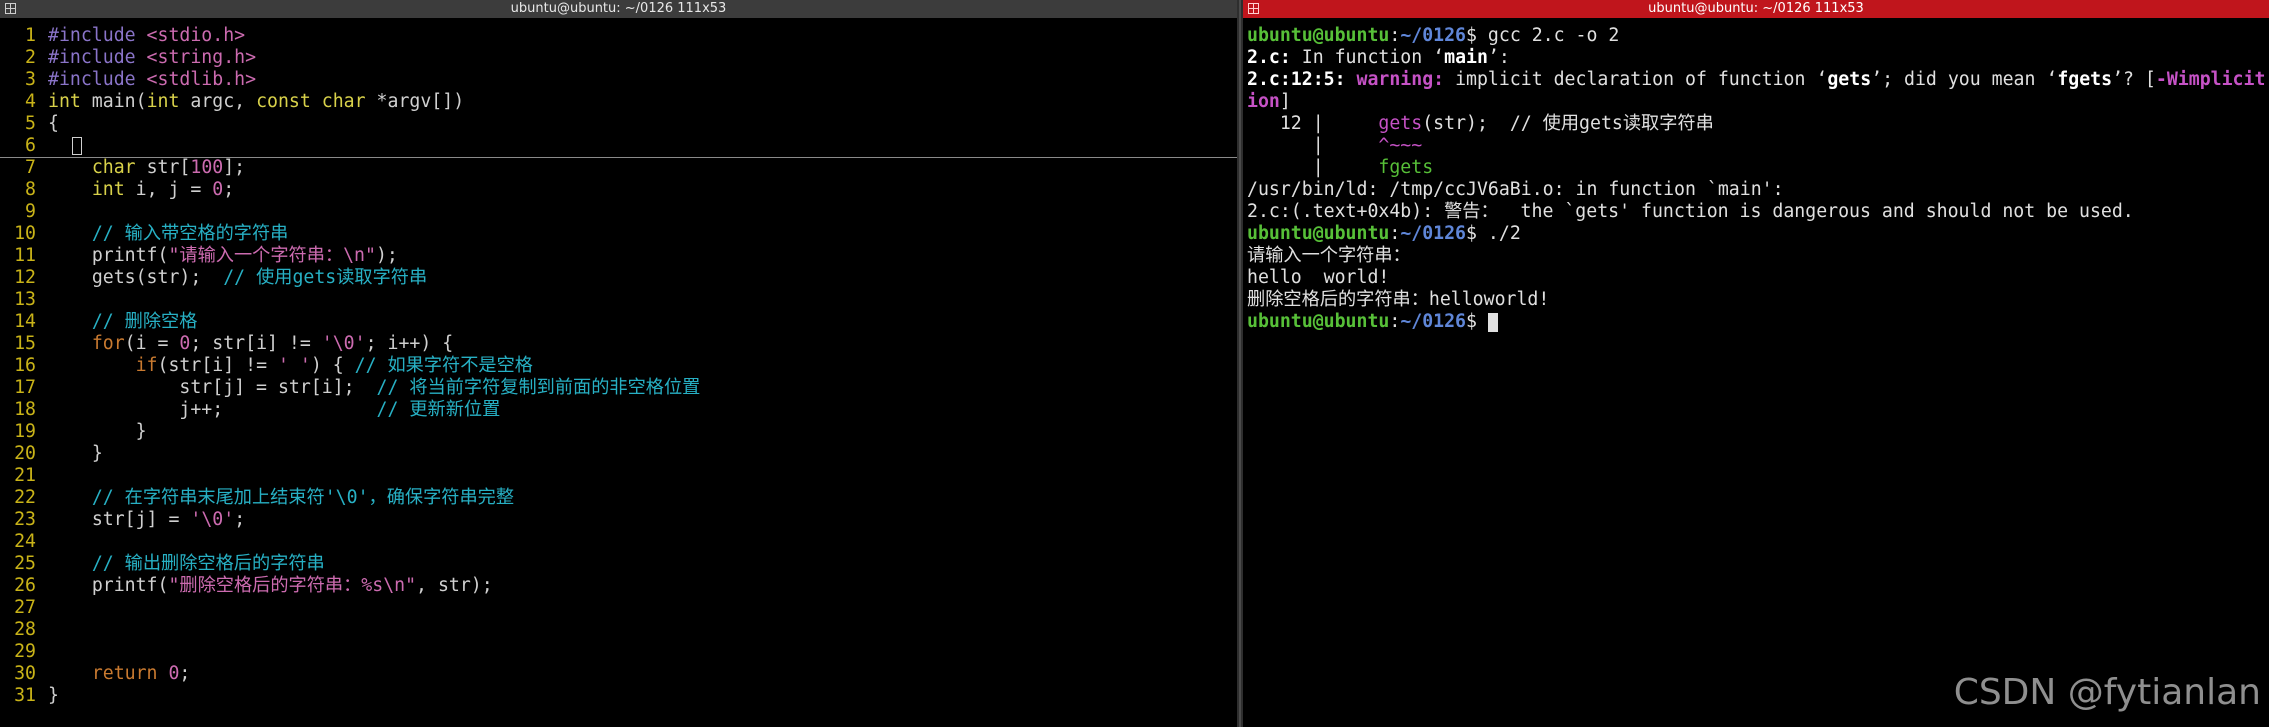 The height and width of the screenshot is (727, 2269). I want to click on line-number: 23, so click(25, 519).